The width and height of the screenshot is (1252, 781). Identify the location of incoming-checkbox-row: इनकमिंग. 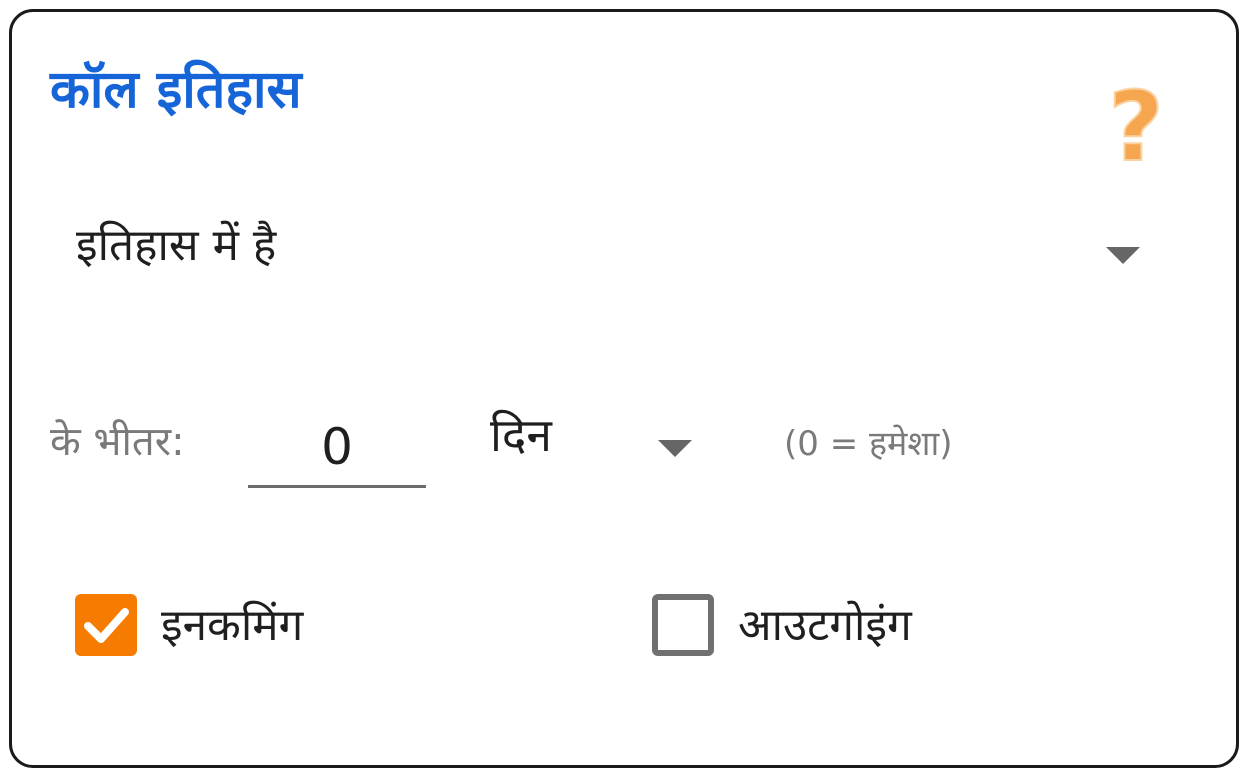
(285, 626).